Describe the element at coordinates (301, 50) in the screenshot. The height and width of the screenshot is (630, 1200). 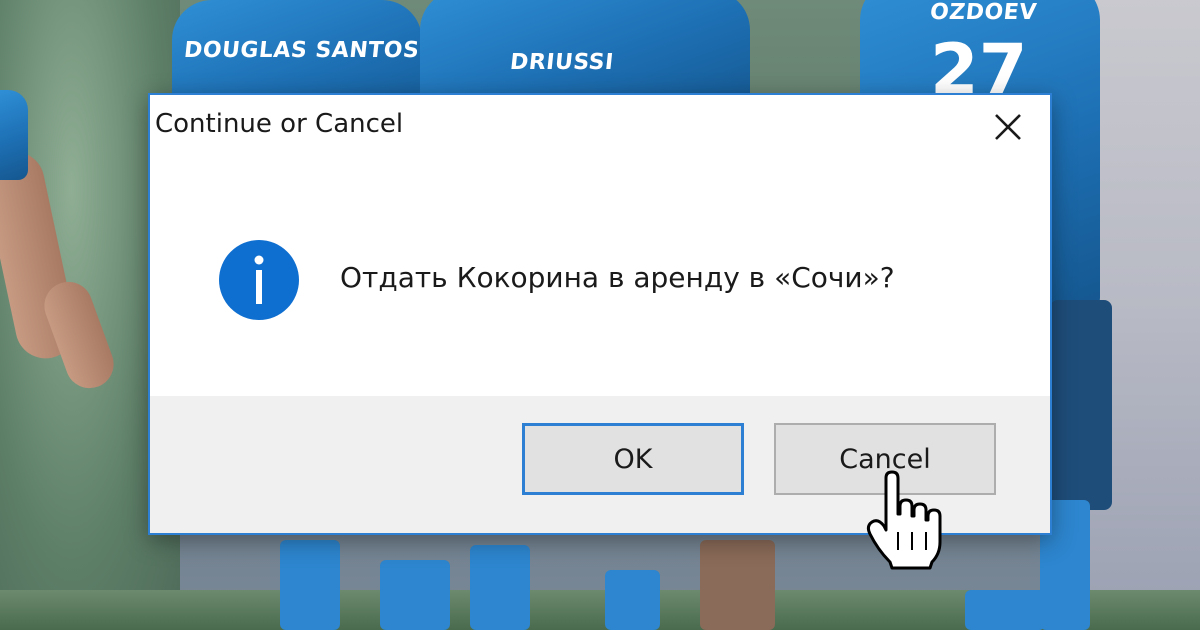
I see `jersey-name: DOUGLAS SANTOS` at that location.